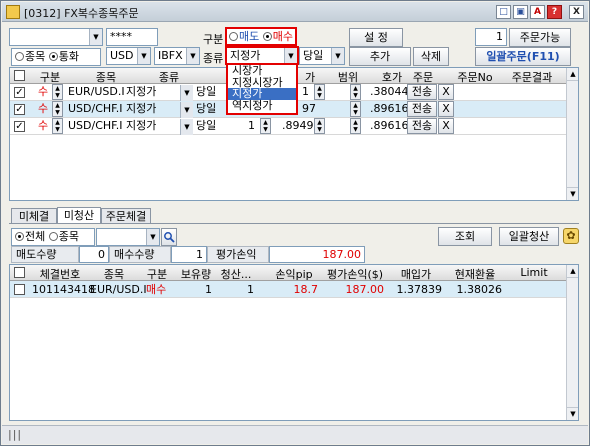 Image resolution: width=590 pixels, height=446 pixels. What do you see at coordinates (251, 125) in the screenshot?
I see `row-qty: 1` at bounding box center [251, 125].